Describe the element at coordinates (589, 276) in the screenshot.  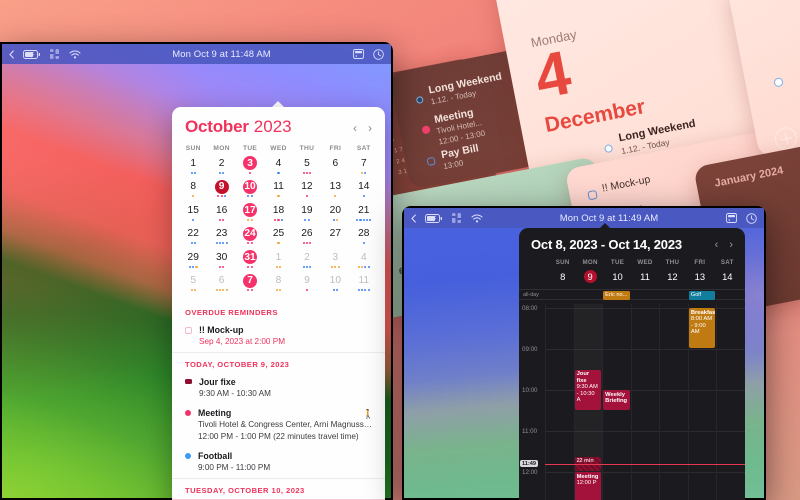
I see `week-day-cell: 9` at that location.